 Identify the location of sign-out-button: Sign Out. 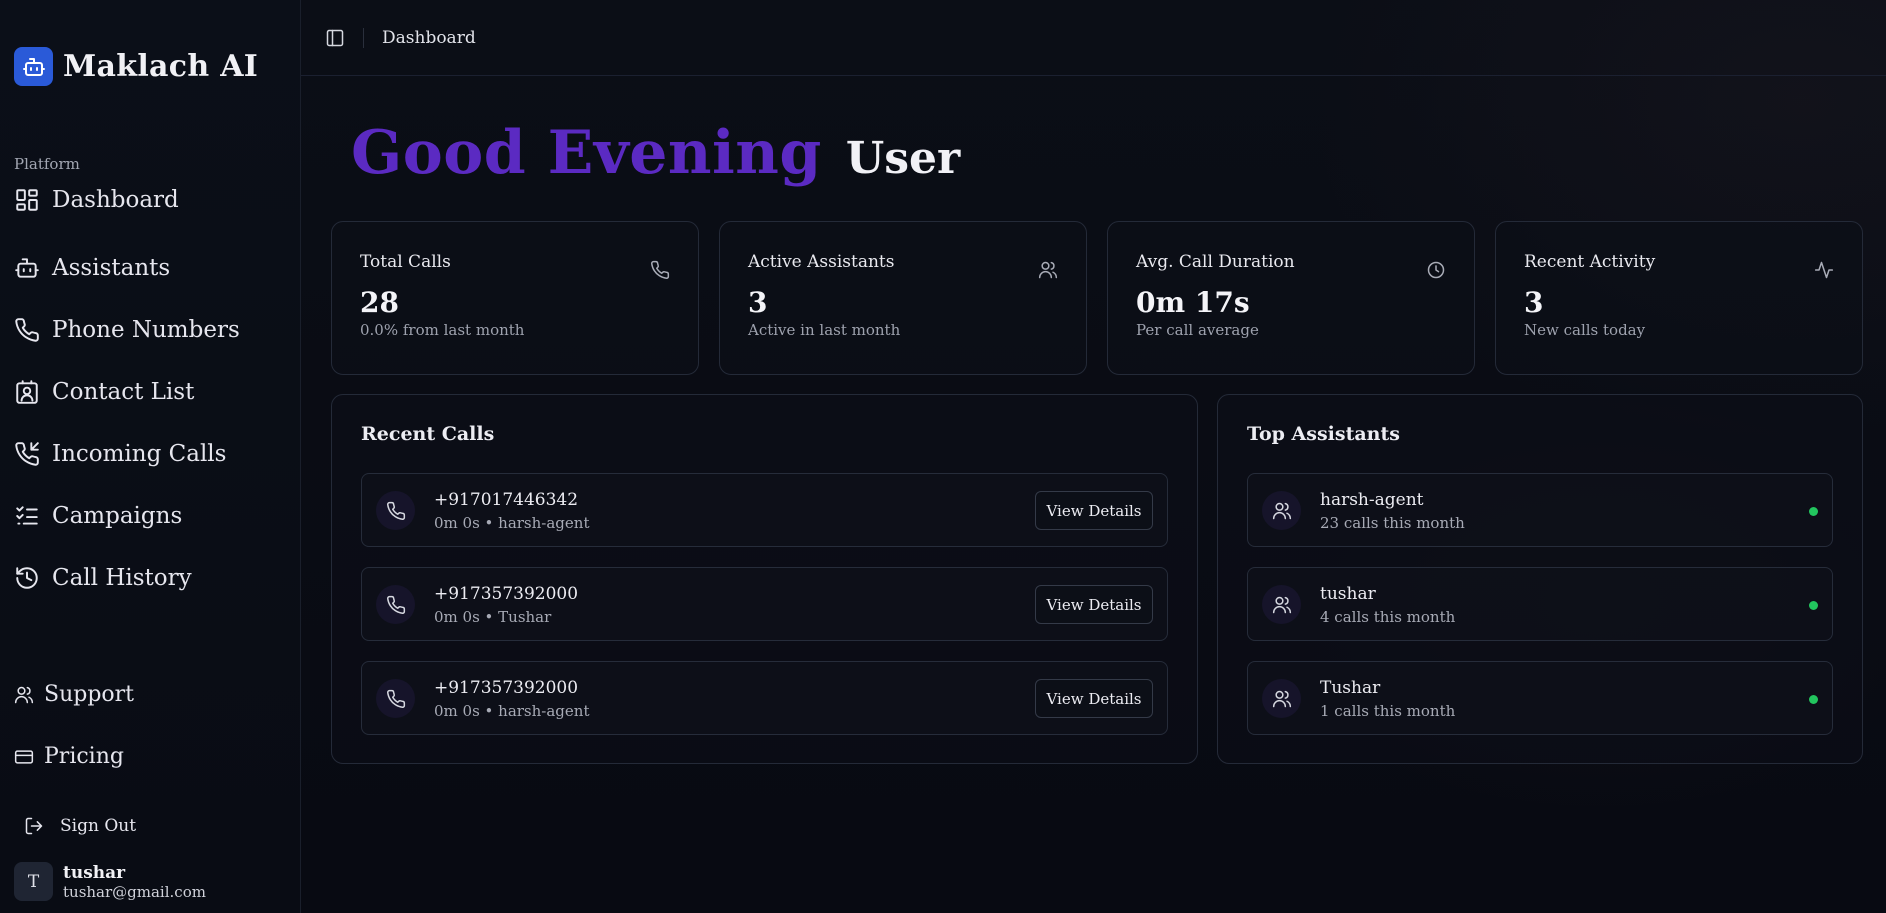
(80, 826).